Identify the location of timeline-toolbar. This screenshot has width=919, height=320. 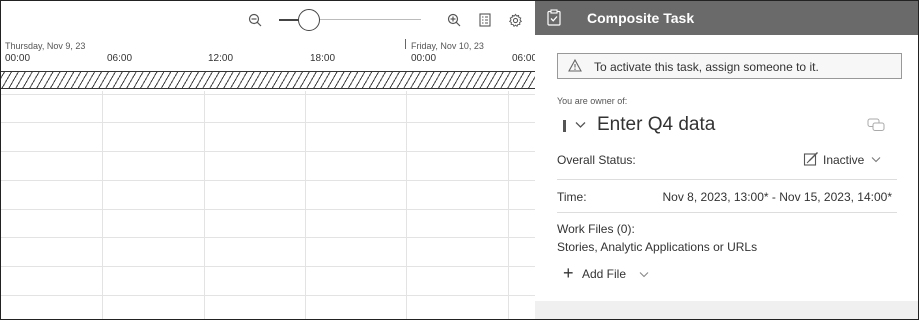
(268, 20).